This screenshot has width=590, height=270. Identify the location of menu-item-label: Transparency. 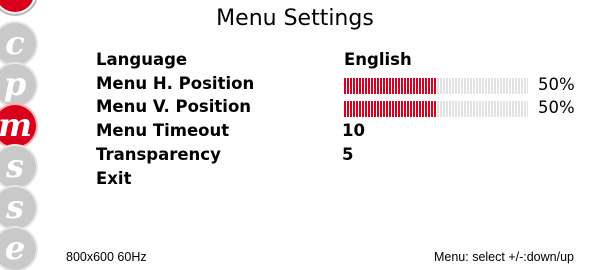
(158, 154).